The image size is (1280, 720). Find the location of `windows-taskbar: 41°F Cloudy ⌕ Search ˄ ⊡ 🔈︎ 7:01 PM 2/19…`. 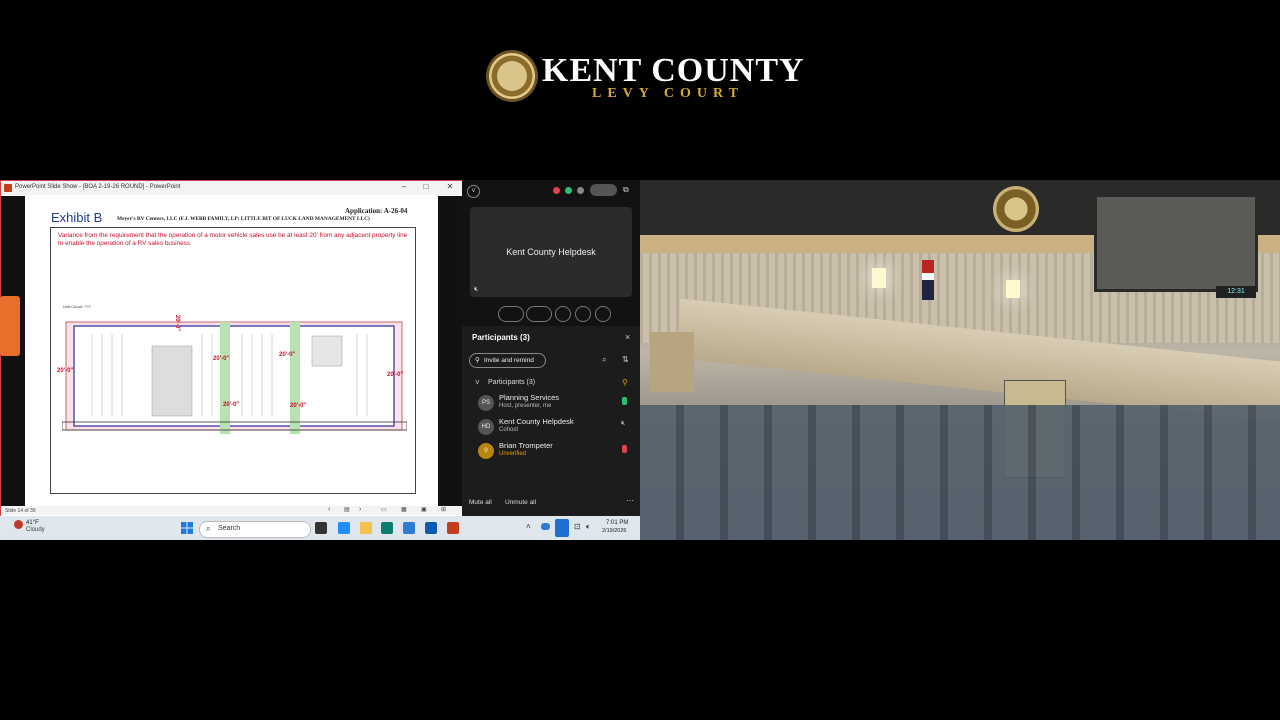

windows-taskbar: 41°F Cloudy ⌕ Search ˄ ⊡ 🔈︎ 7:01 PM 2/19… is located at coordinates (320, 528).